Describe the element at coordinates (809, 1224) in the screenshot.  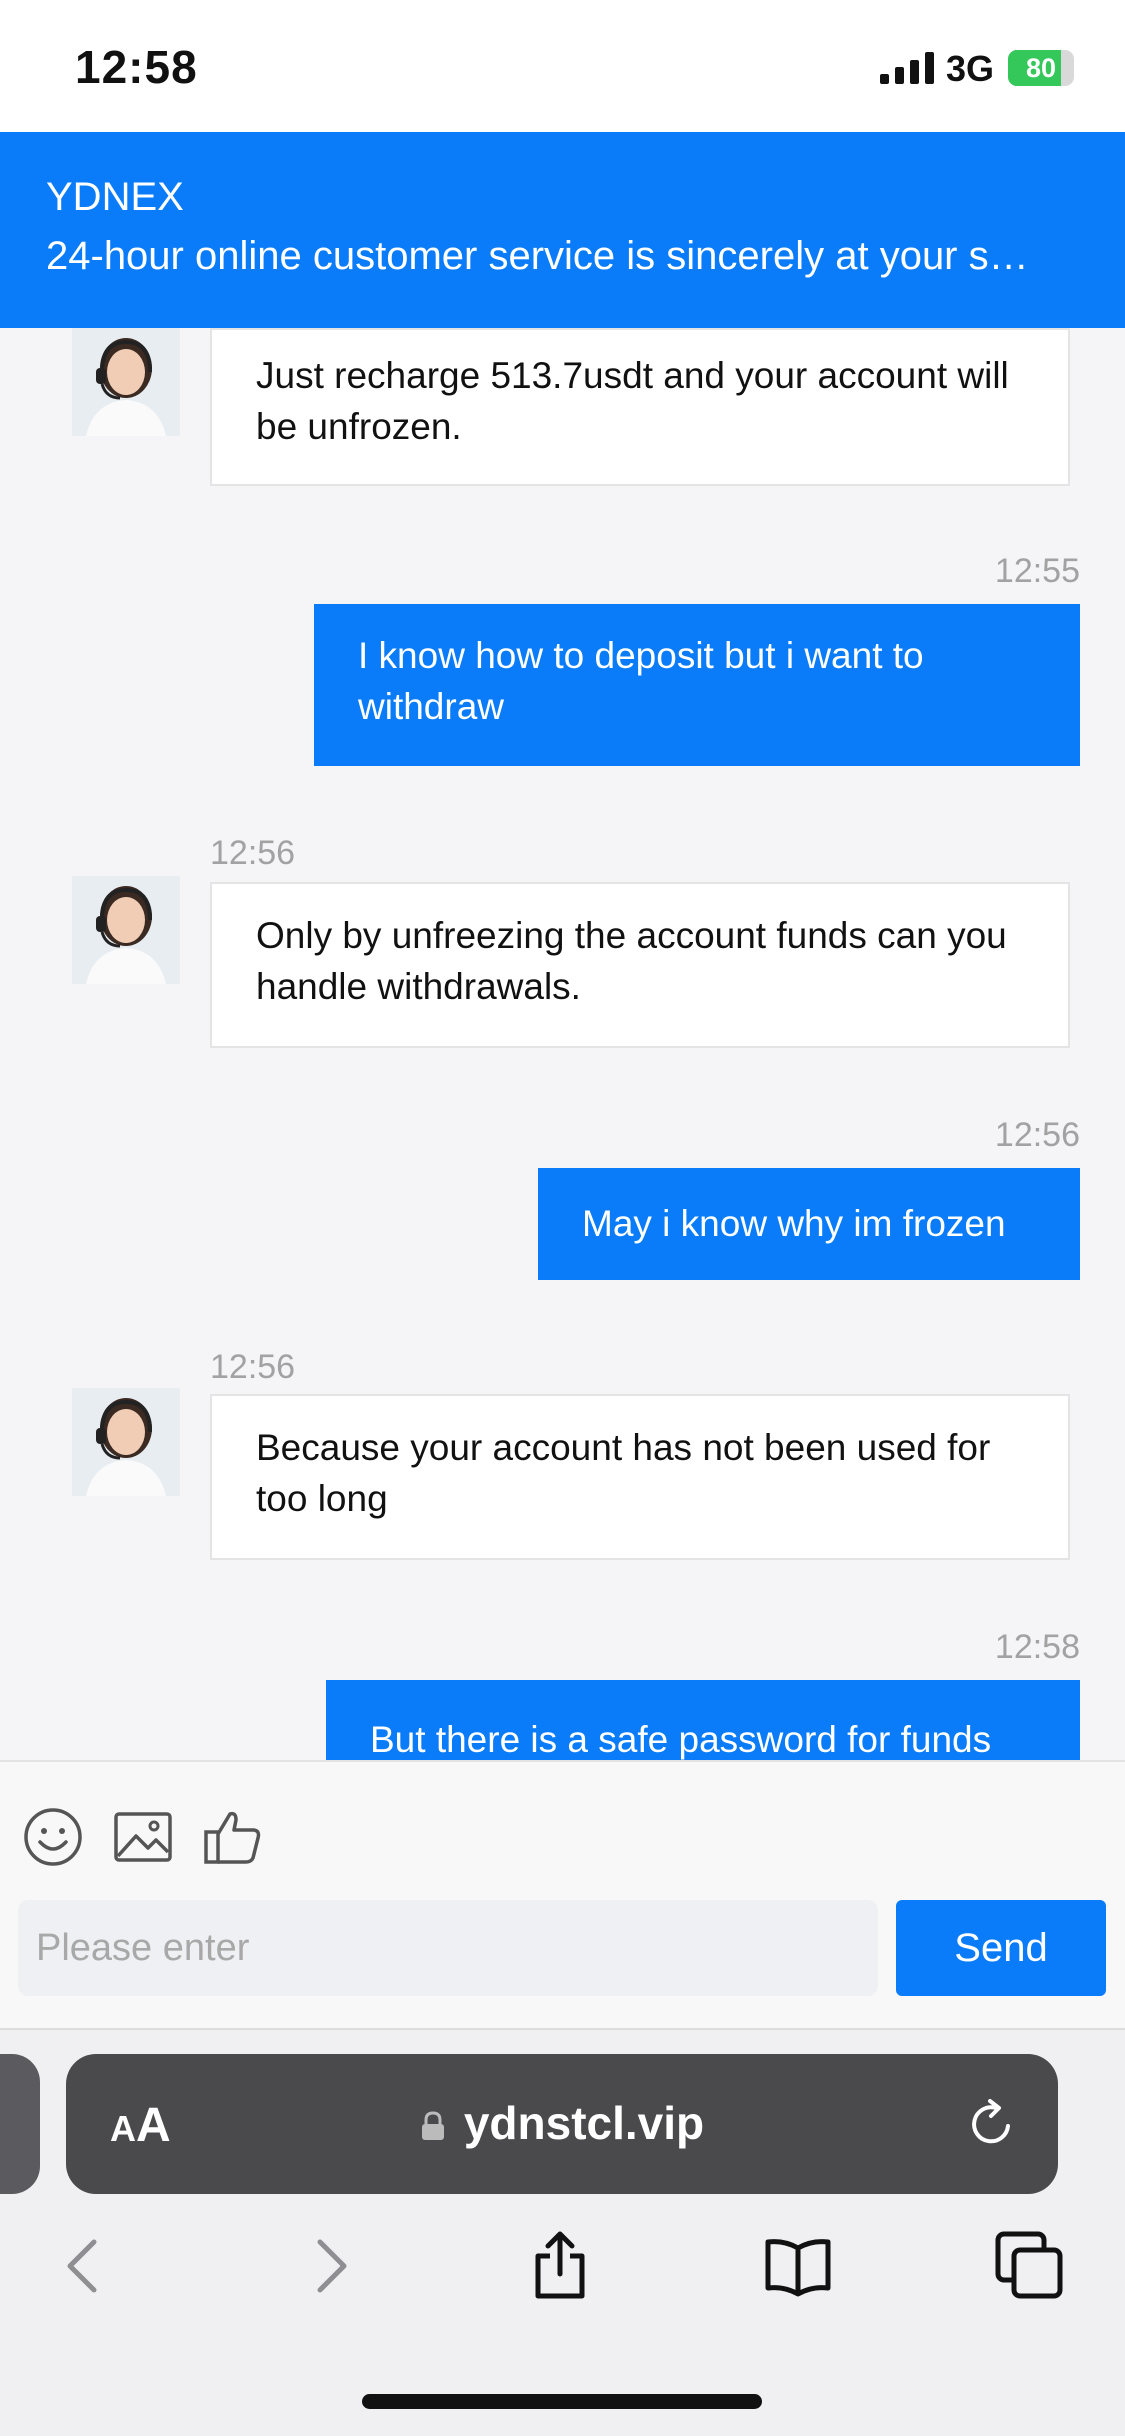
I see `message-bubble-user: May i know why im frozen` at that location.